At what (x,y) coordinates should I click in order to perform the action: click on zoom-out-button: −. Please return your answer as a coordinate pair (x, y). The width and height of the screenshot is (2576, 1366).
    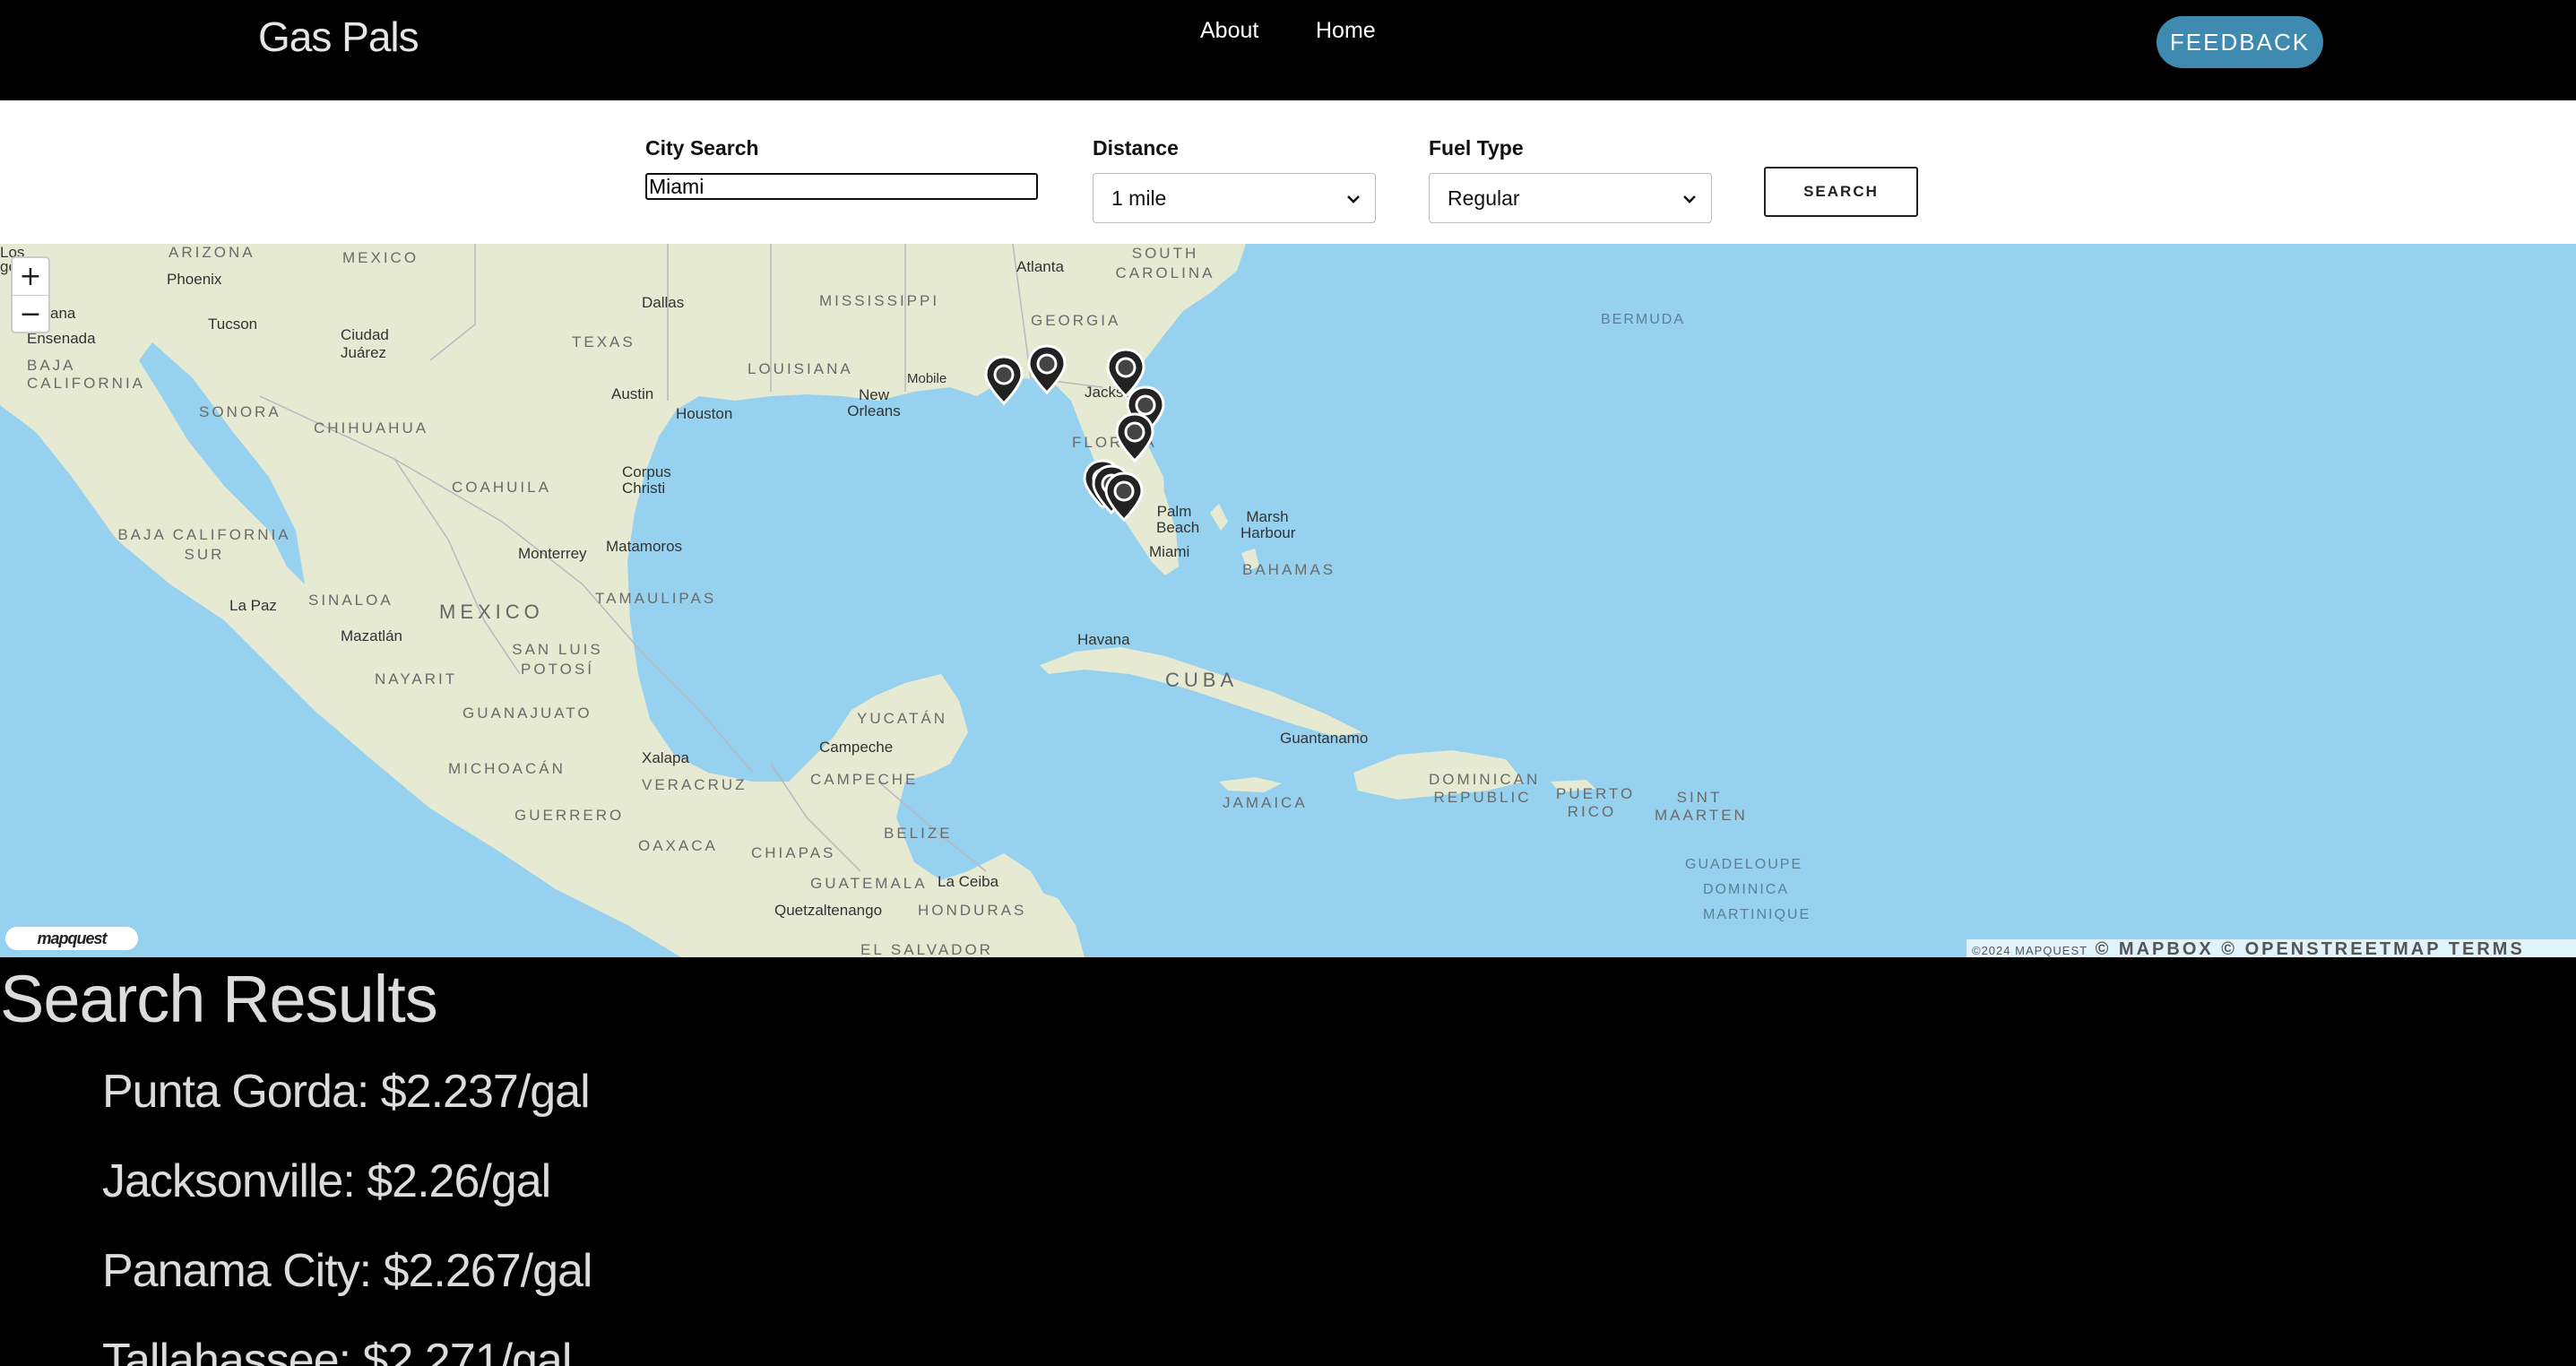
    Looking at the image, I should click on (30, 314).